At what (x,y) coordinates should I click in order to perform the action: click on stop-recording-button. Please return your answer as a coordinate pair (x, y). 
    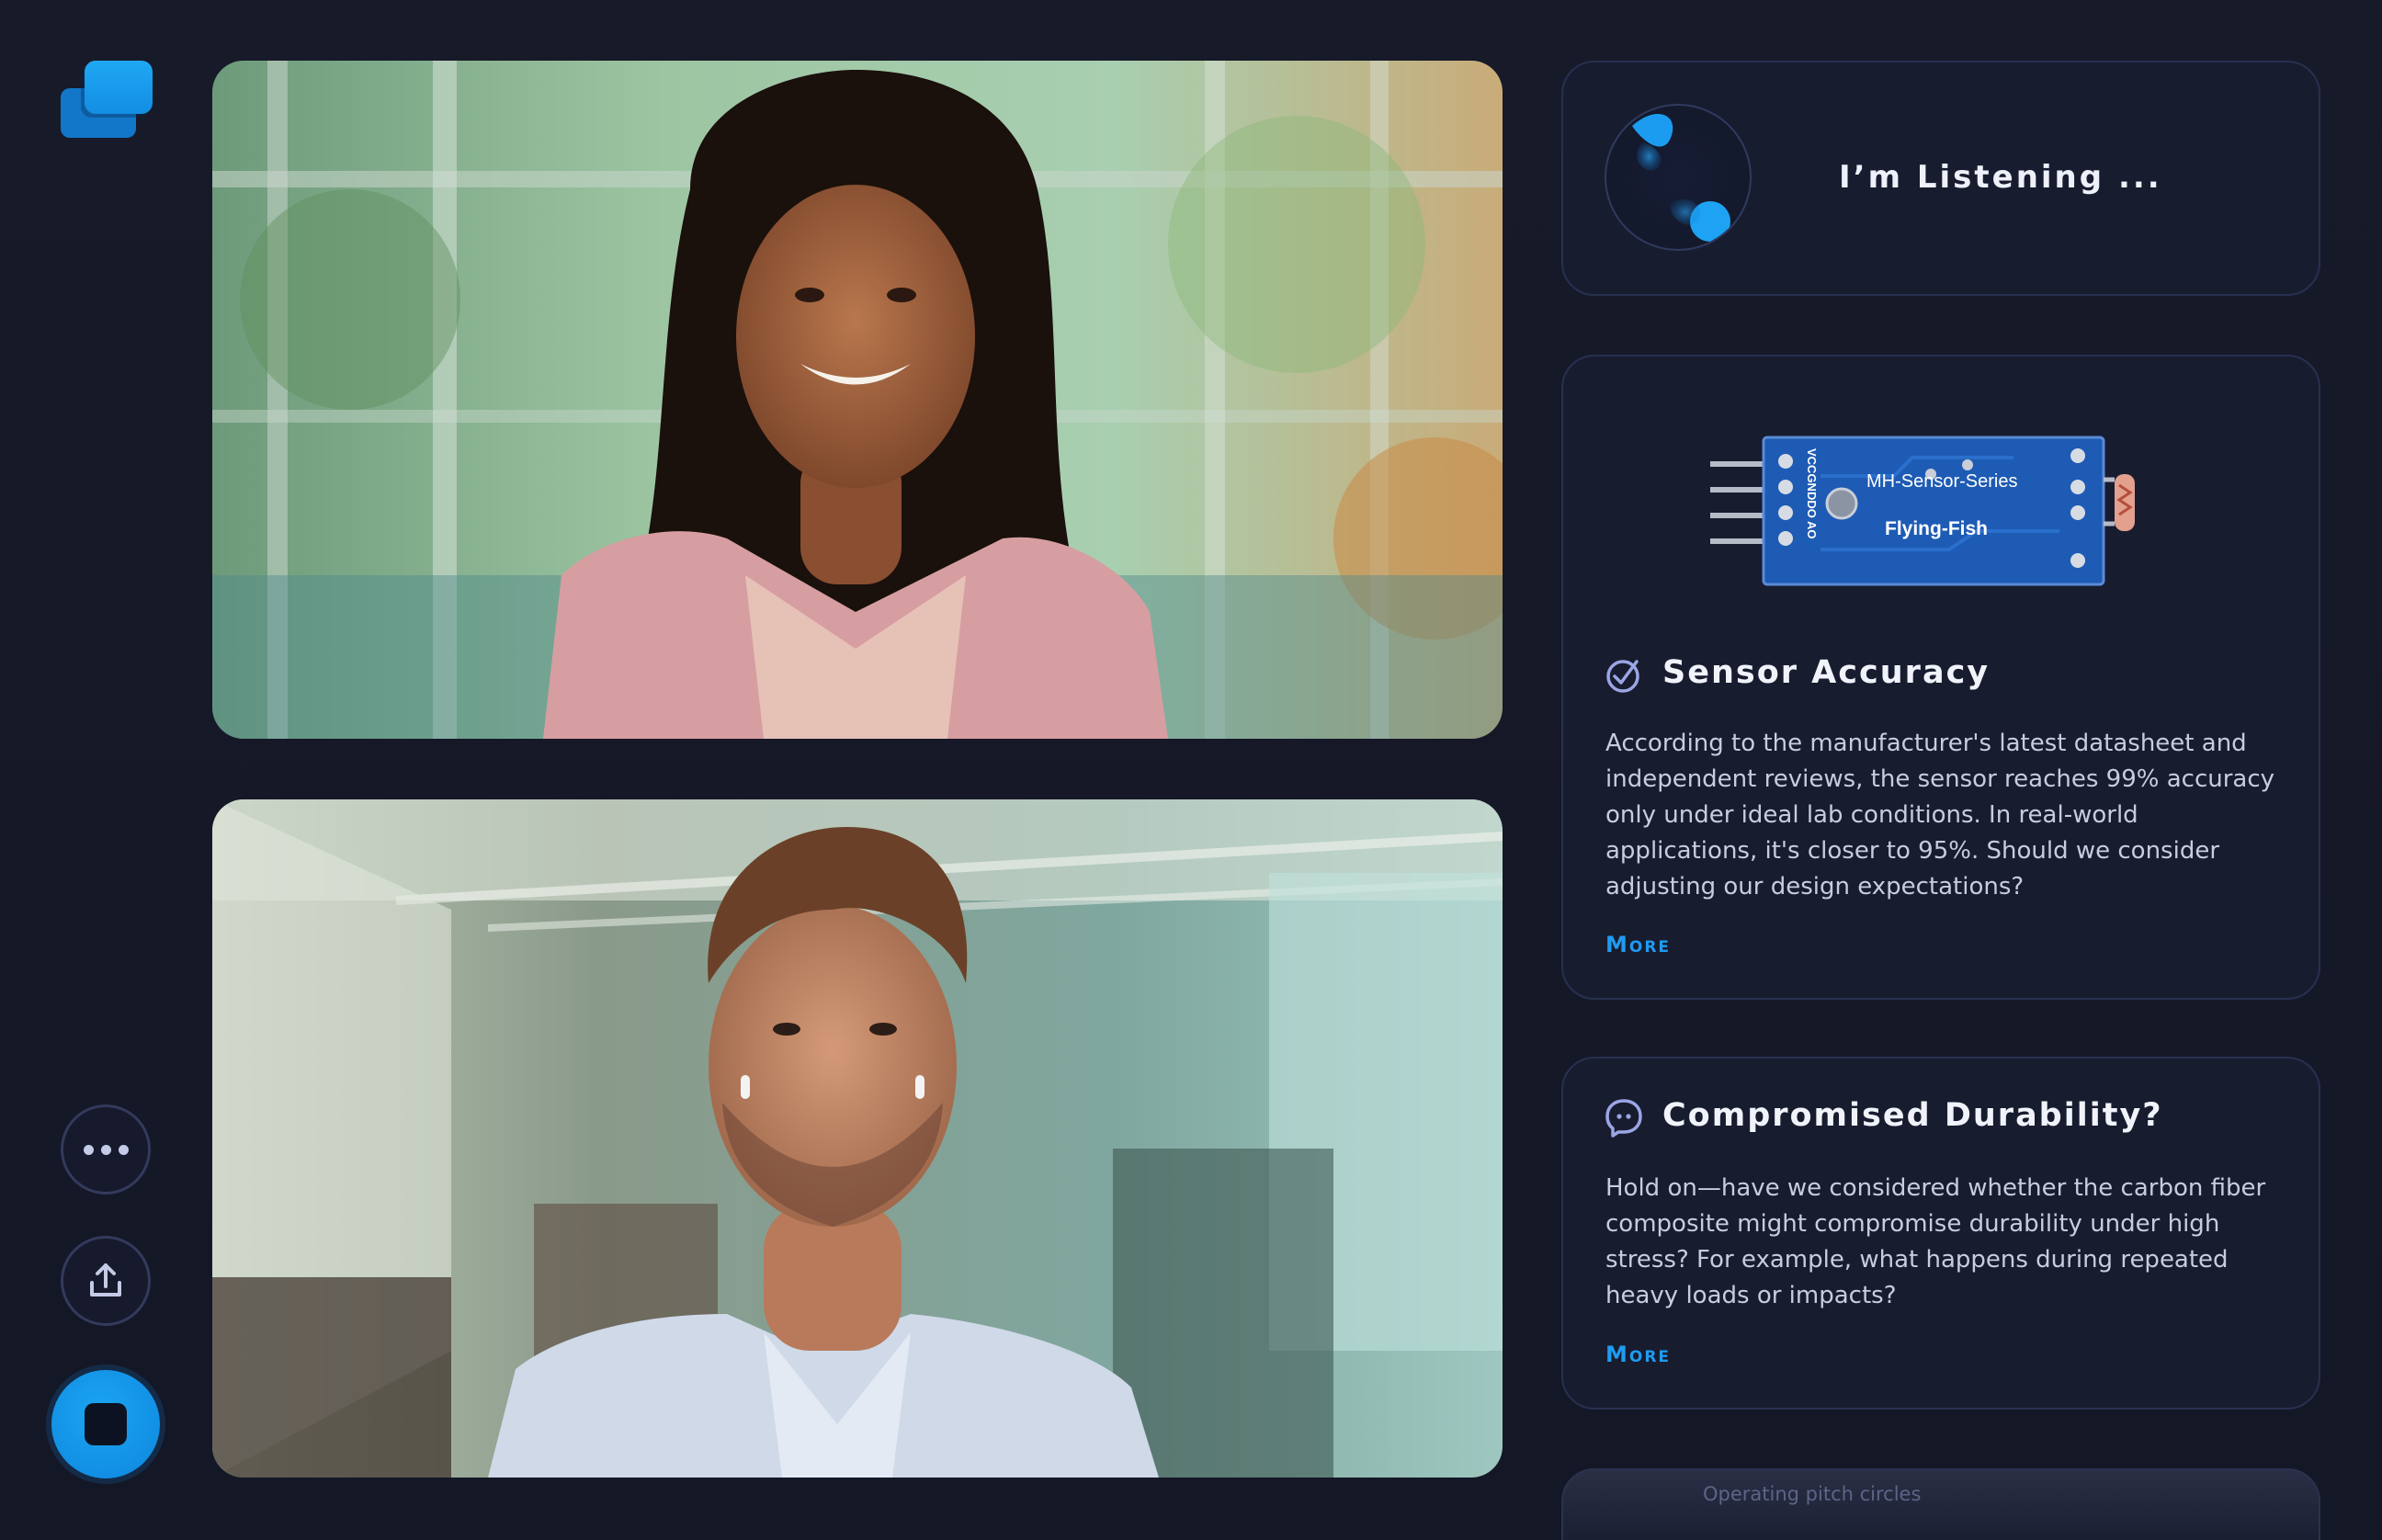
    Looking at the image, I should click on (106, 1424).